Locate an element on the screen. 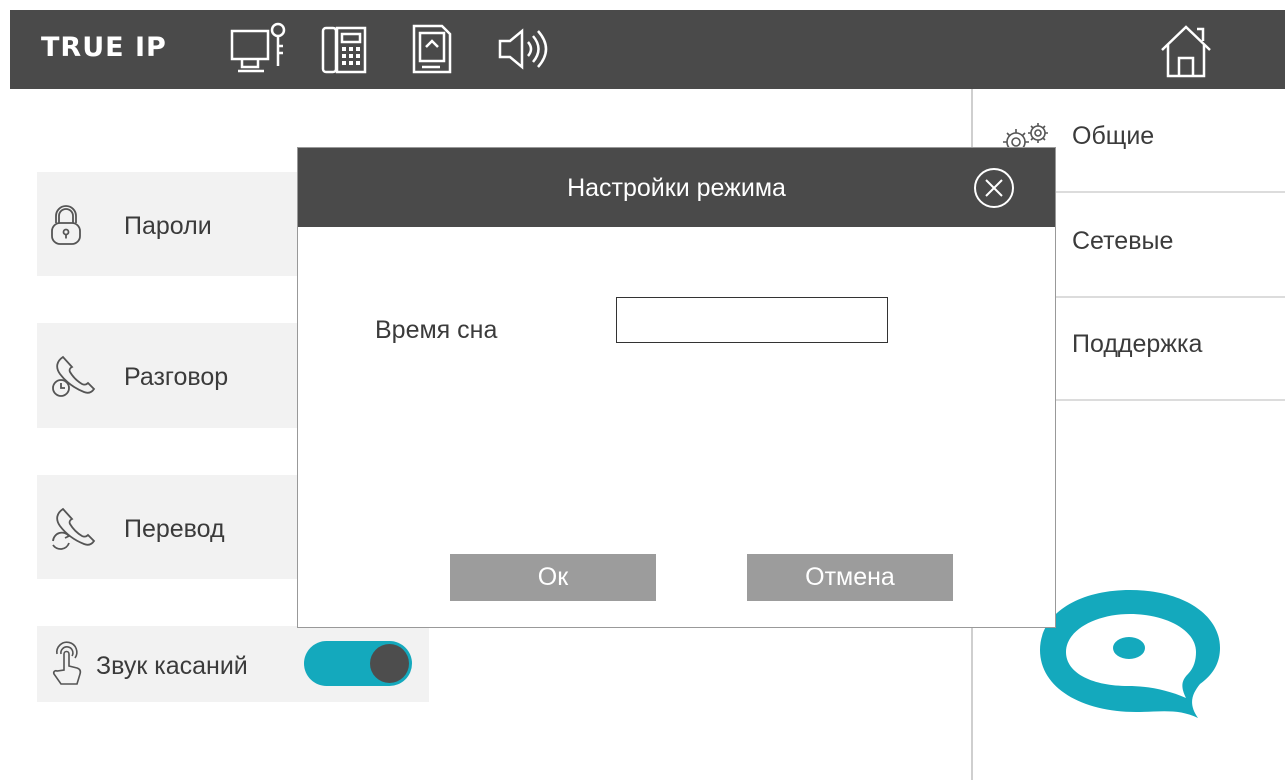 The height and width of the screenshot is (780, 1285). call-transfer-icon is located at coordinates (74, 530).